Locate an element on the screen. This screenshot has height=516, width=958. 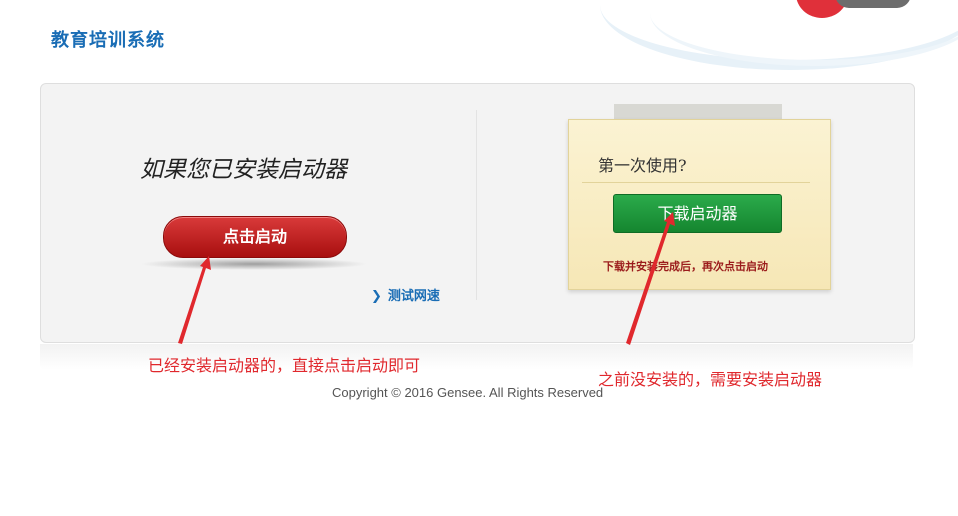
speed-test-label: 测试网速 is located at coordinates (413, 296).